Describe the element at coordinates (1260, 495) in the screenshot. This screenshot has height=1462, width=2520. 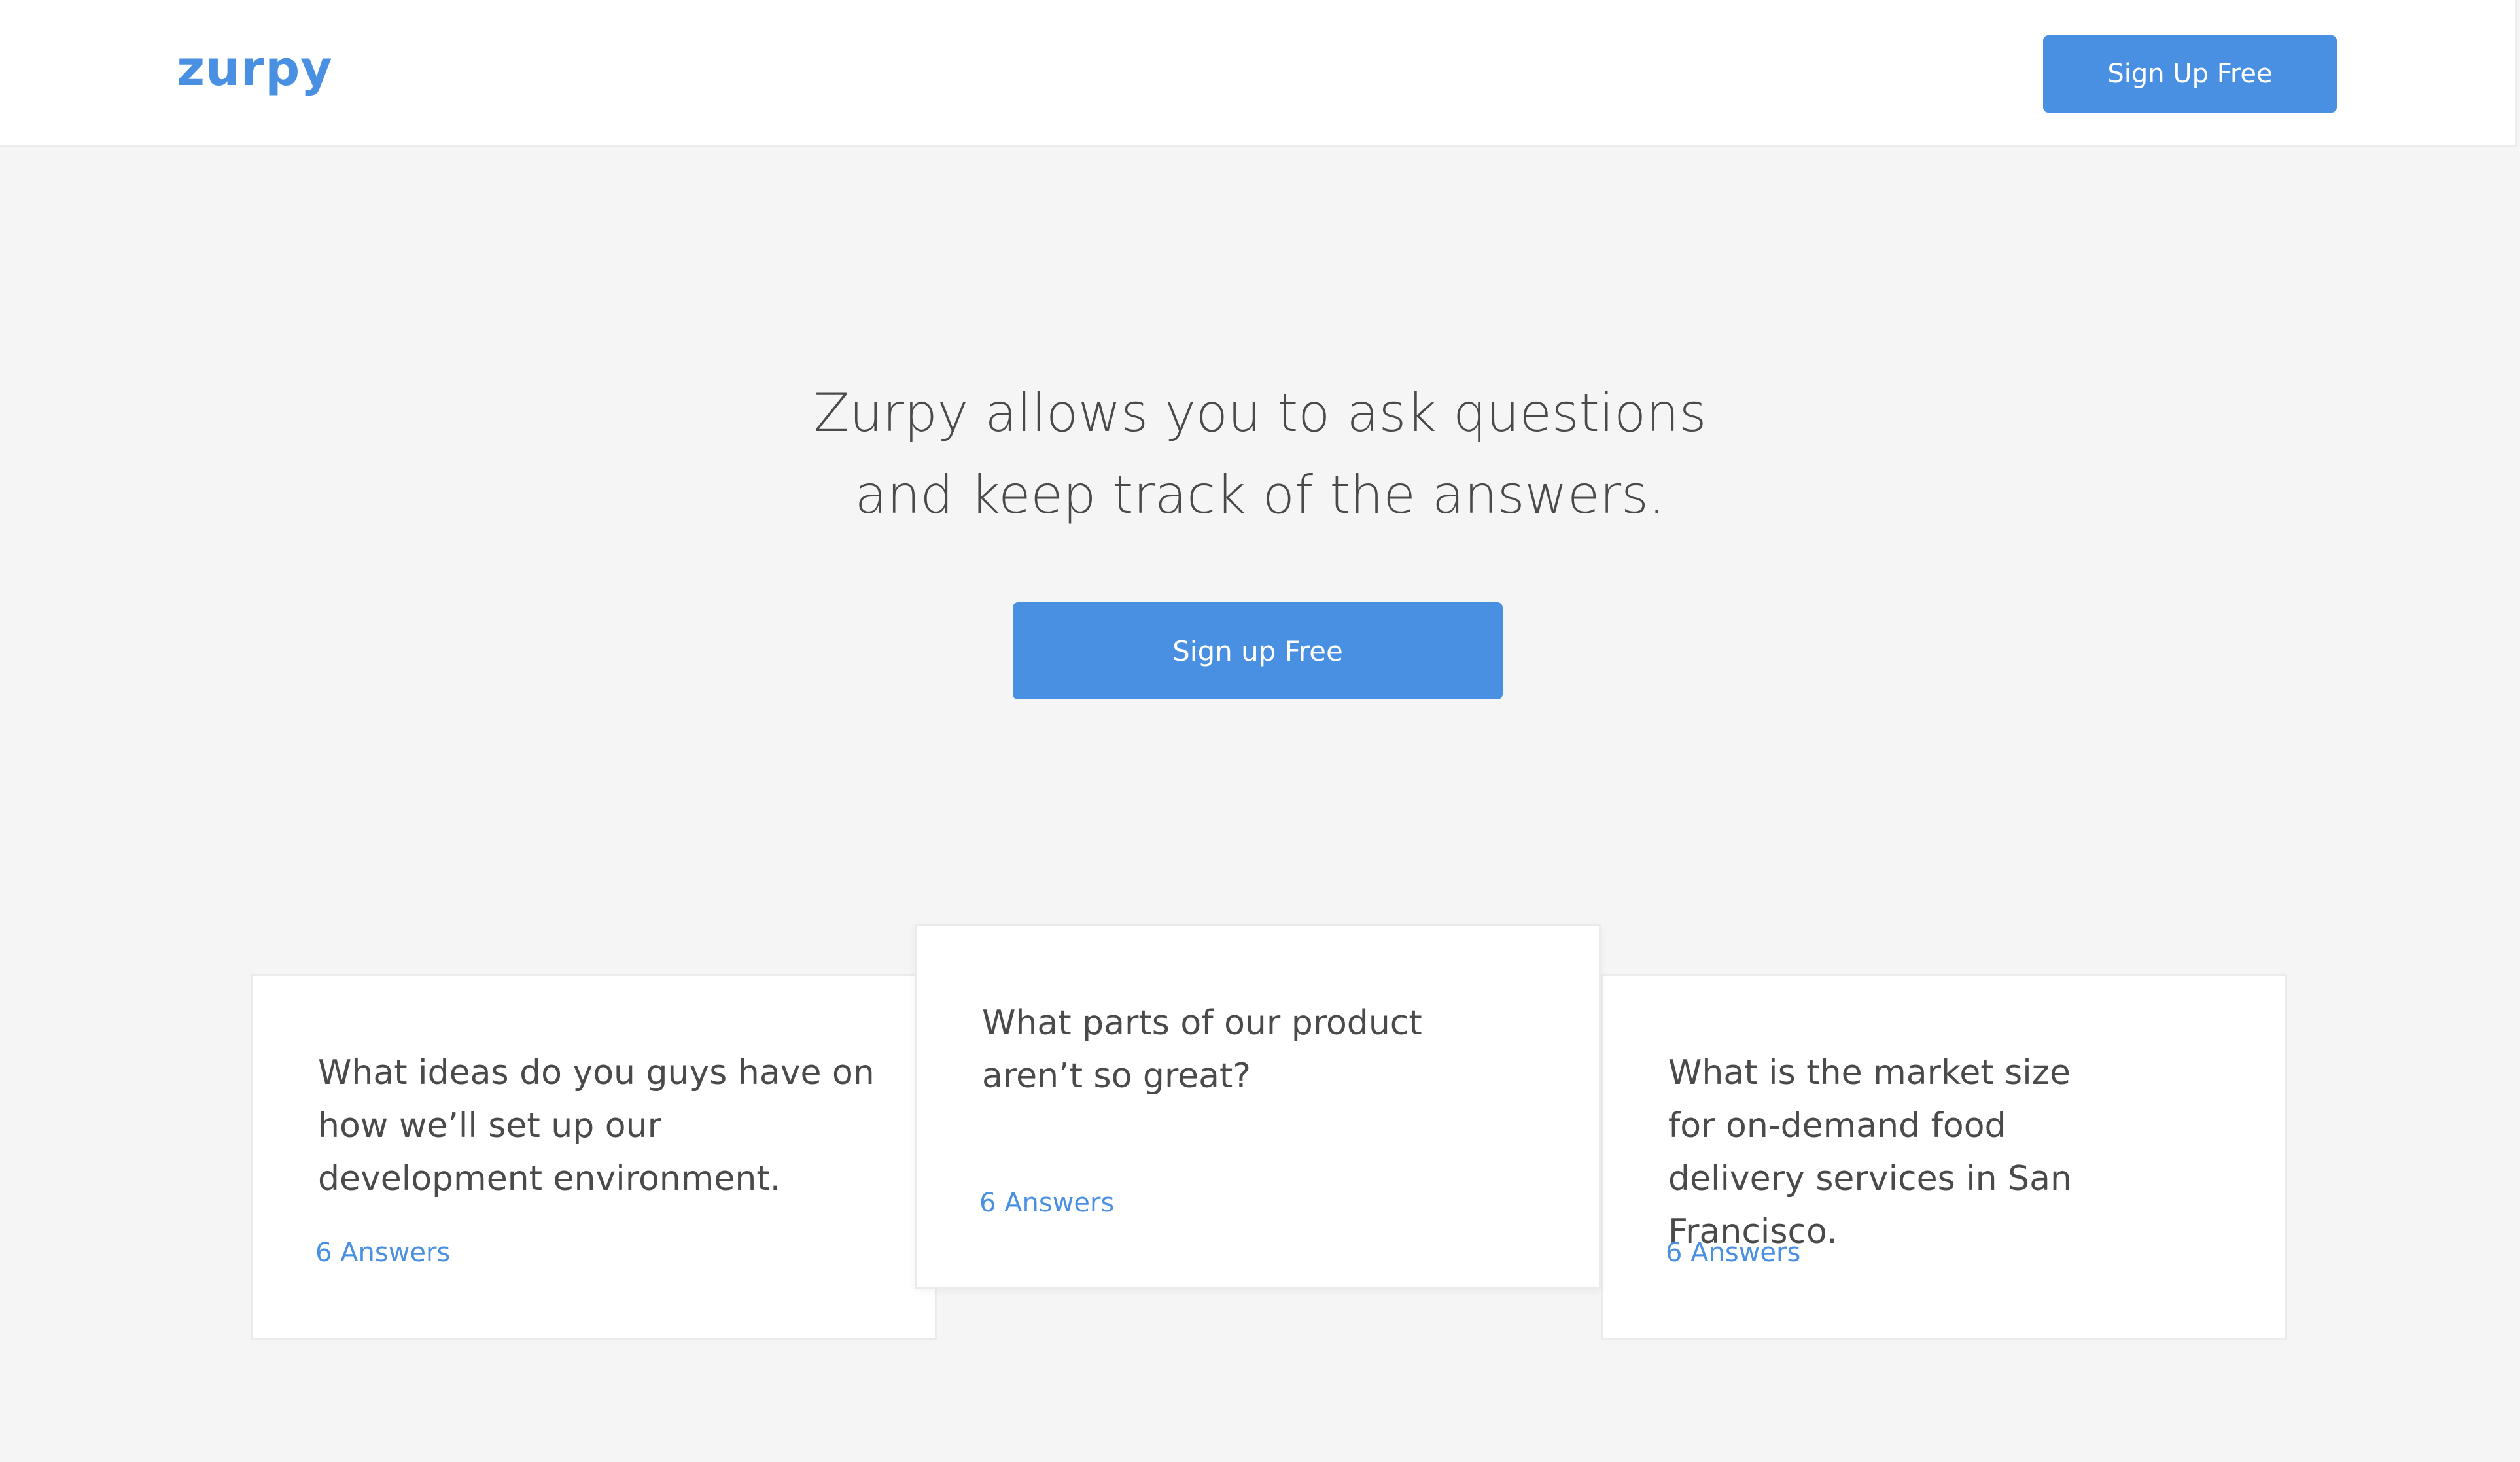
I see `hero-headline-line-2: and keep track of the answers.` at that location.